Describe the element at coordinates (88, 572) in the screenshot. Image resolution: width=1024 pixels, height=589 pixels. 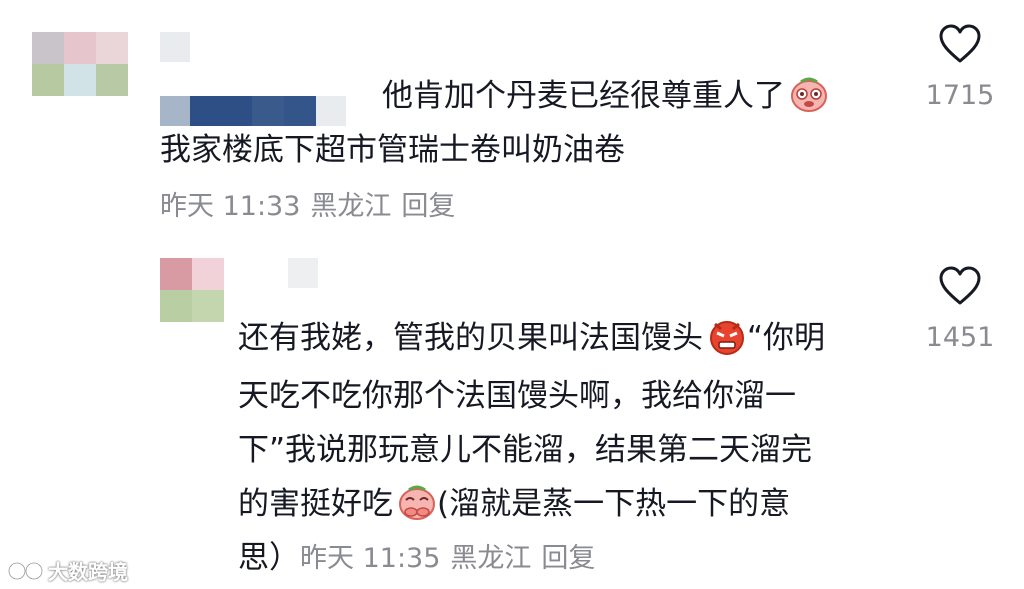
I see `watermark-text: 大数跨境` at that location.